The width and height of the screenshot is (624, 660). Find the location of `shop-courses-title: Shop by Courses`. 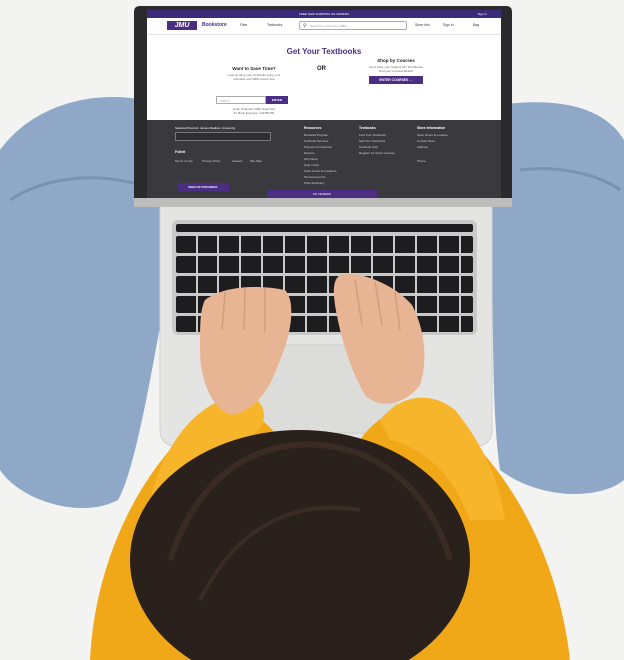

shop-courses-title: Shop by Courses is located at coordinates (396, 60).